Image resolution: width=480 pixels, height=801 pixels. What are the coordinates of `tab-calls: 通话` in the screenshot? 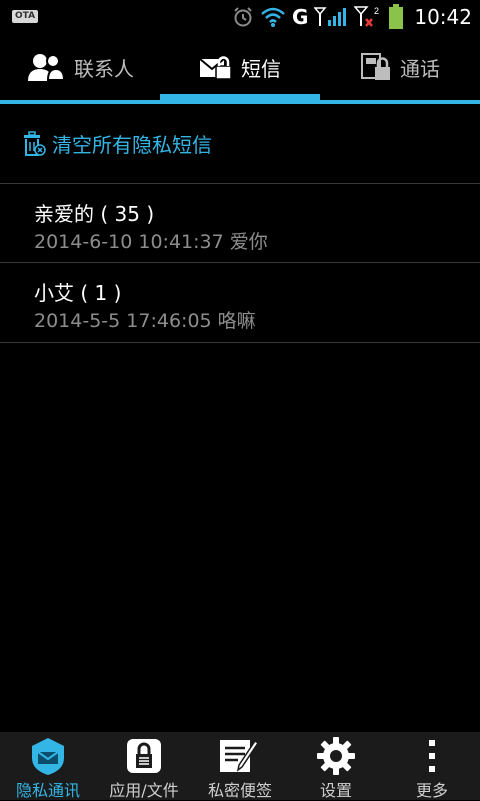 It's located at (400, 67).